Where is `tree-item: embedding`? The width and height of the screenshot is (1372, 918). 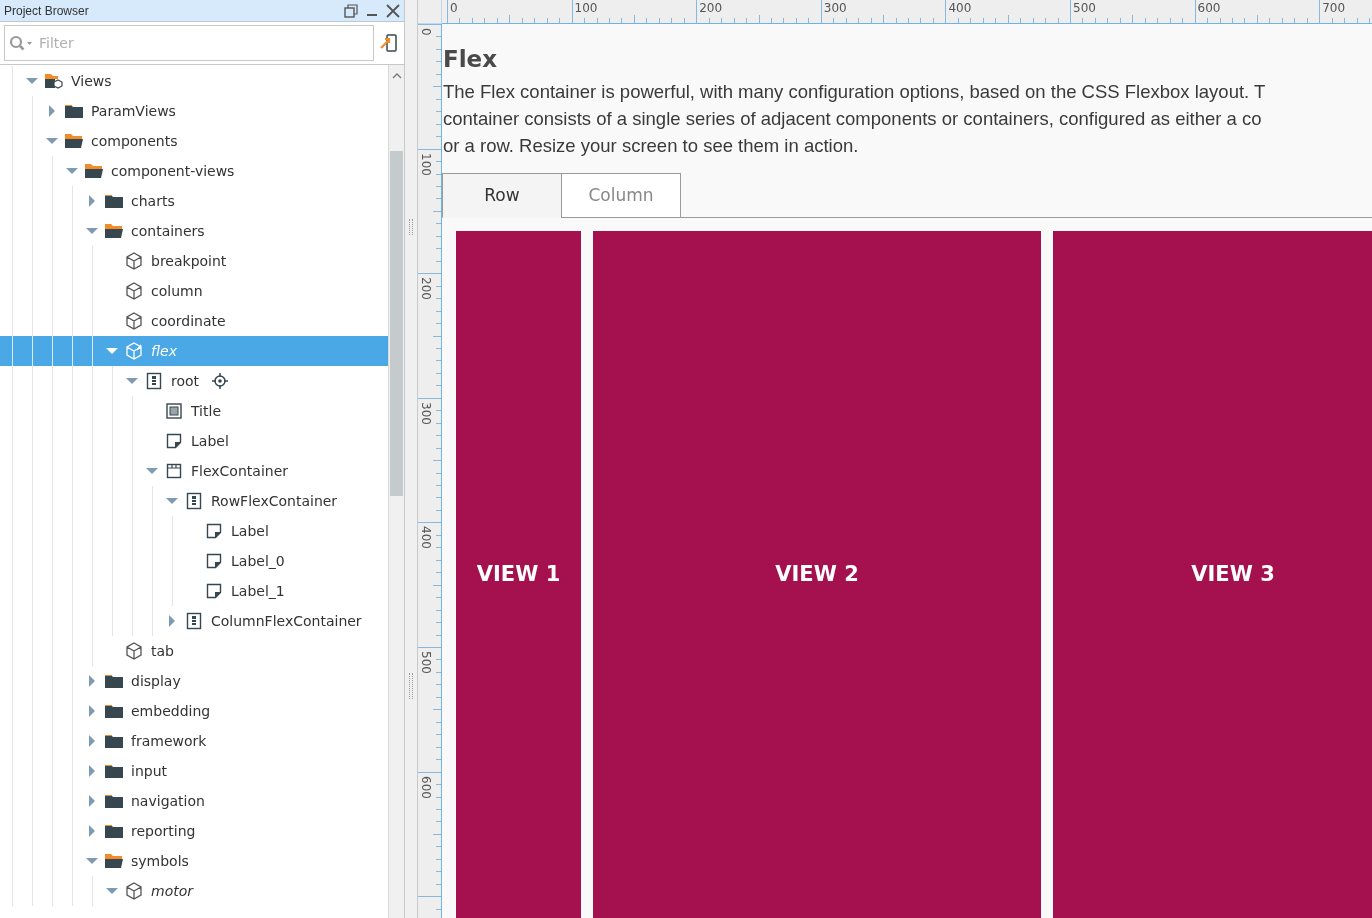 tree-item: embedding is located at coordinates (194, 711).